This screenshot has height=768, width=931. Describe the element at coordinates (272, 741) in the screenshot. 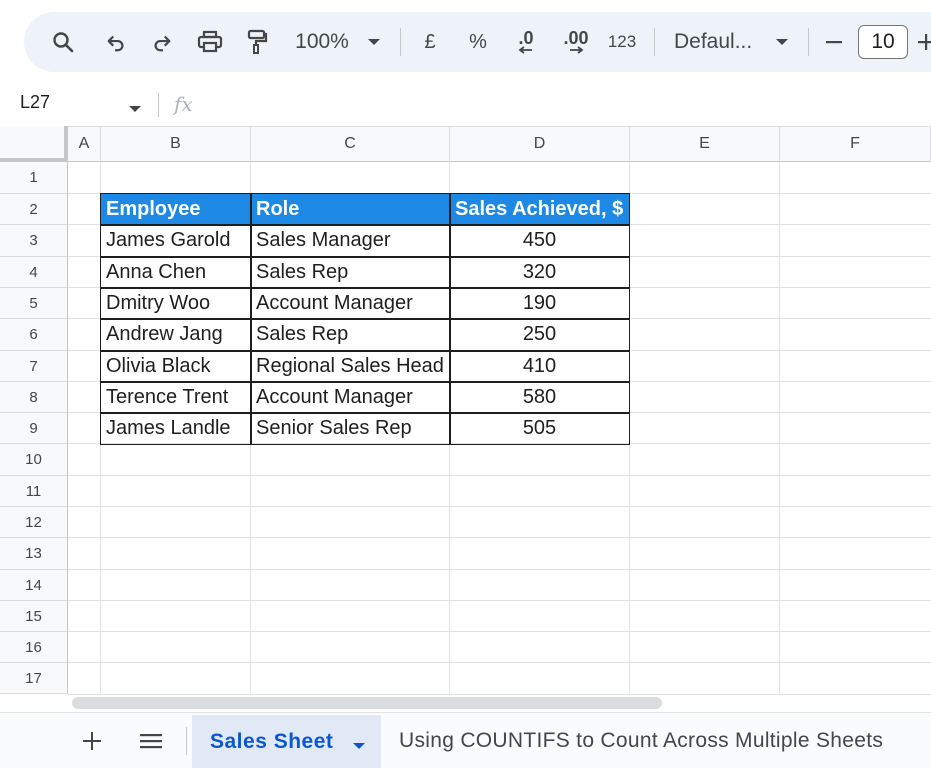

I see `sheet-tab-label: Sales Sheet` at that location.